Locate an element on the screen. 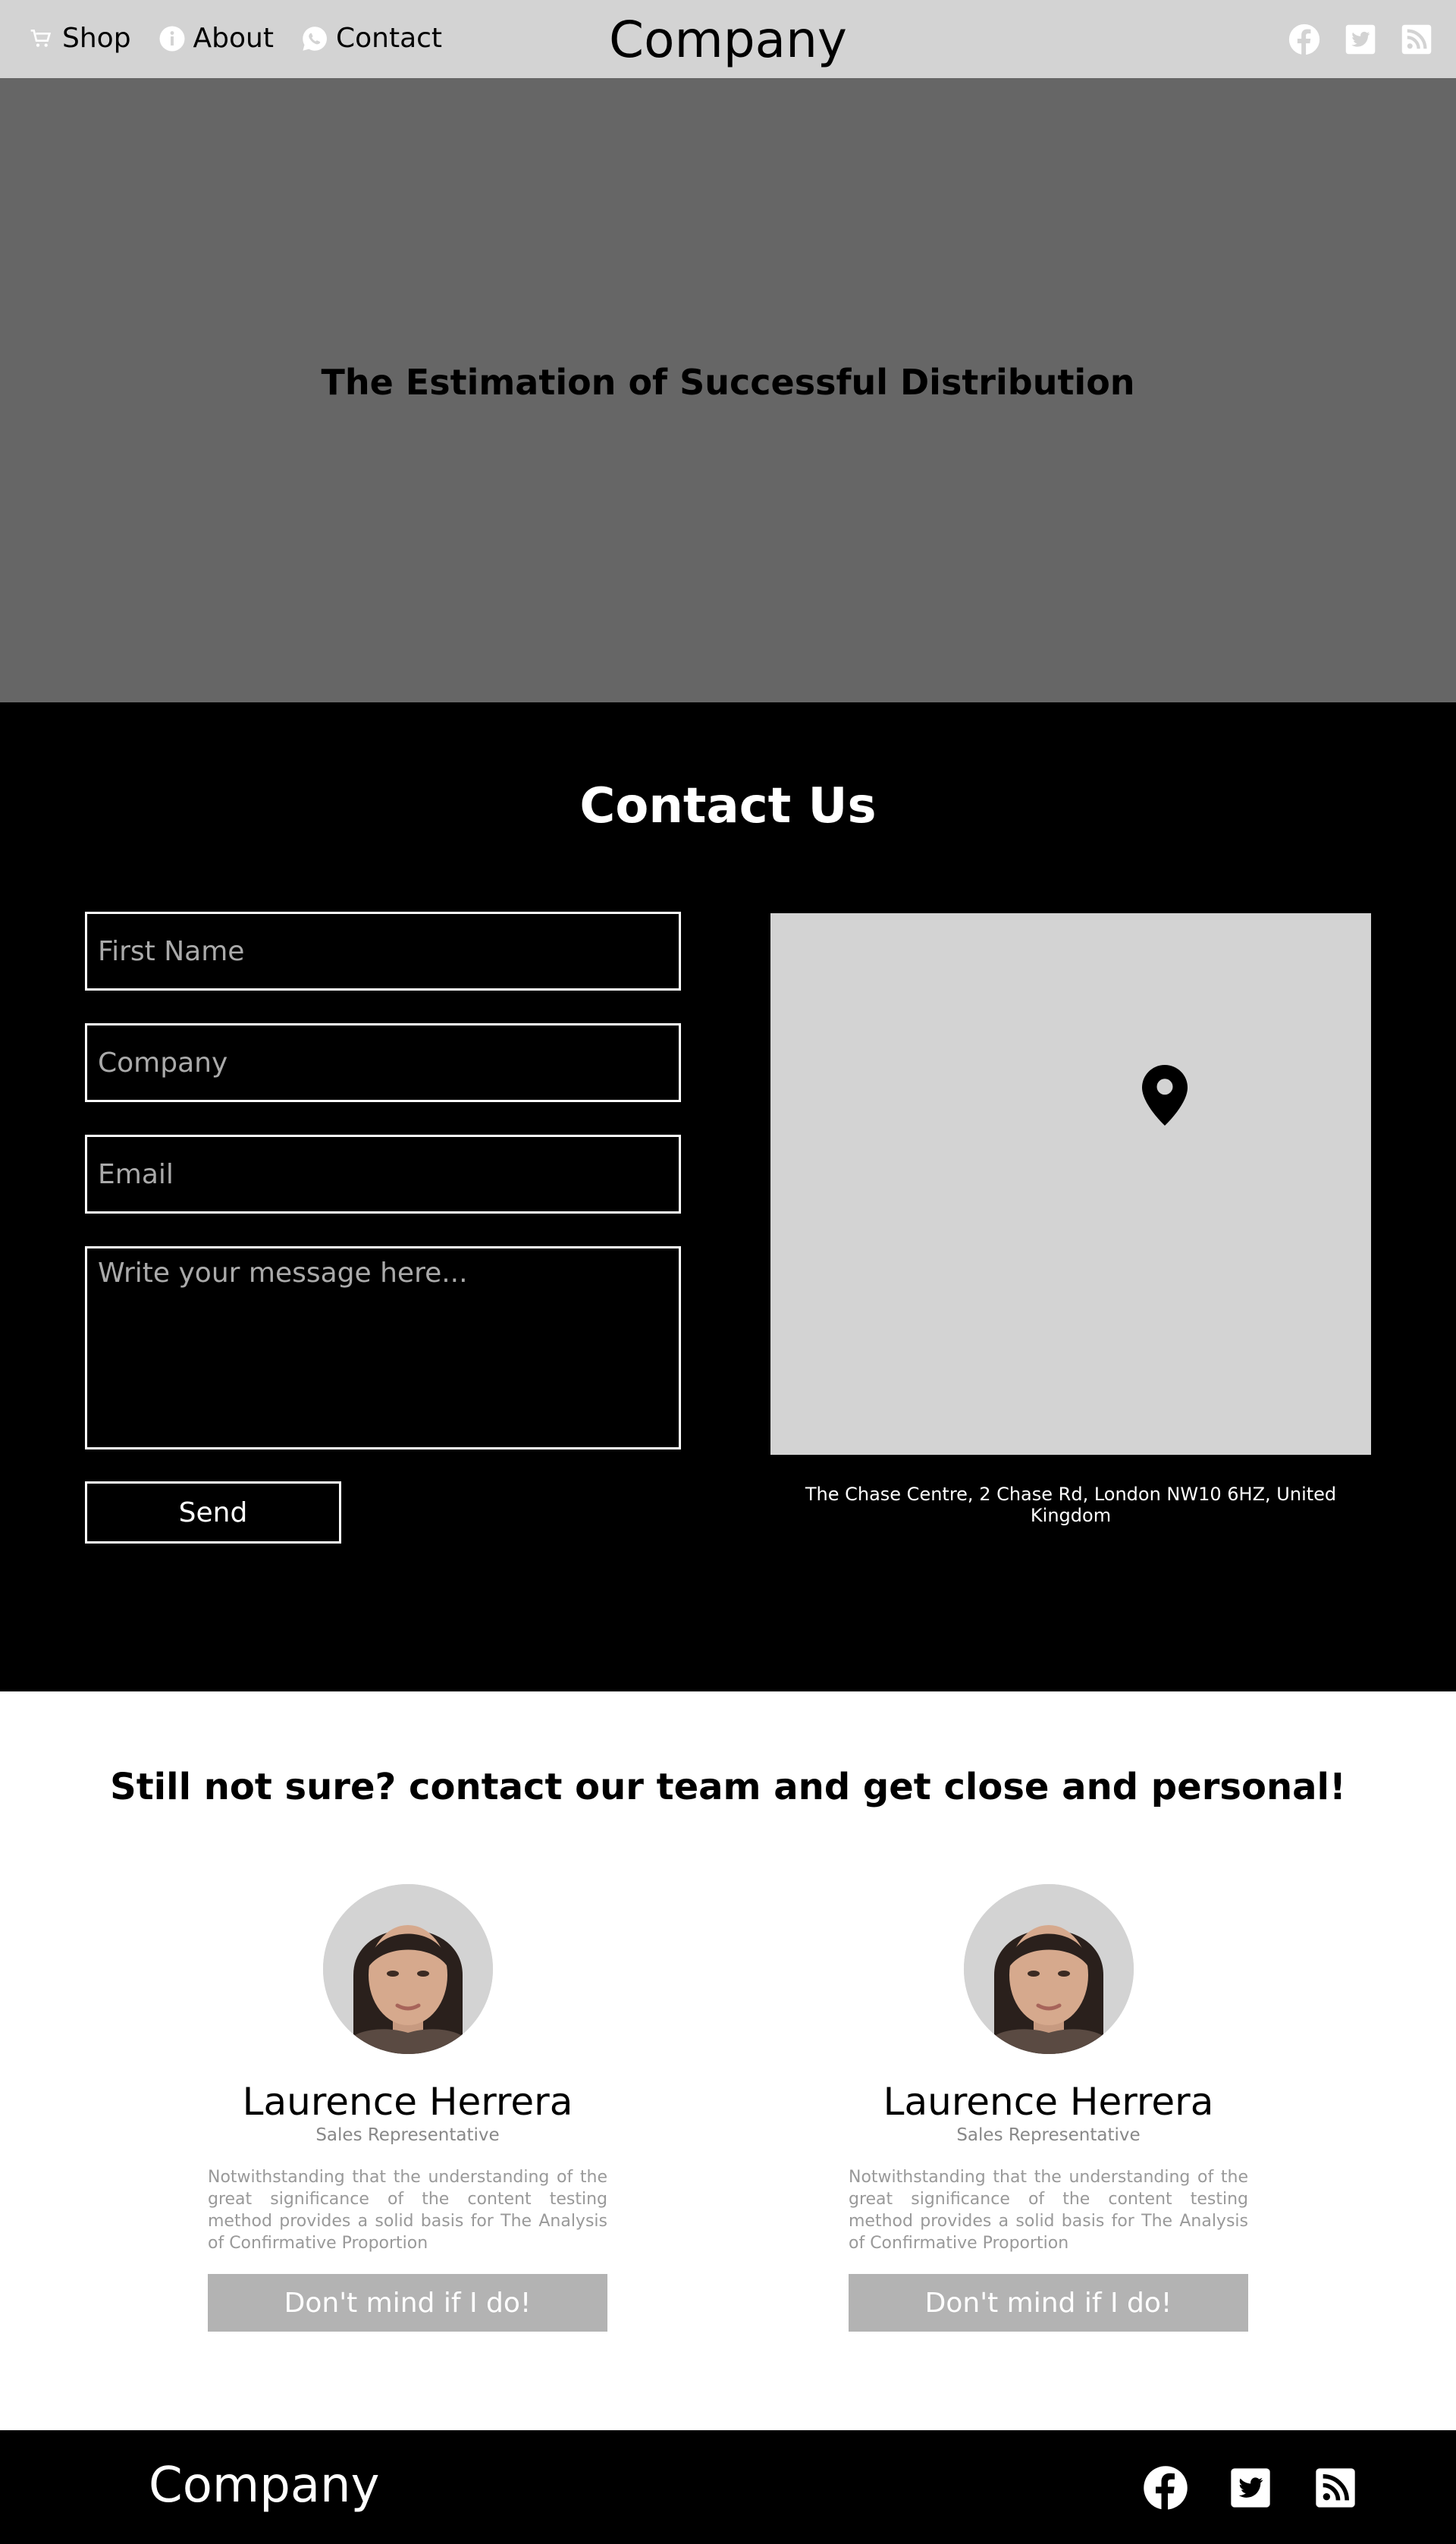 The width and height of the screenshot is (1456, 2544). brand-name: Company is located at coordinates (728, 40).